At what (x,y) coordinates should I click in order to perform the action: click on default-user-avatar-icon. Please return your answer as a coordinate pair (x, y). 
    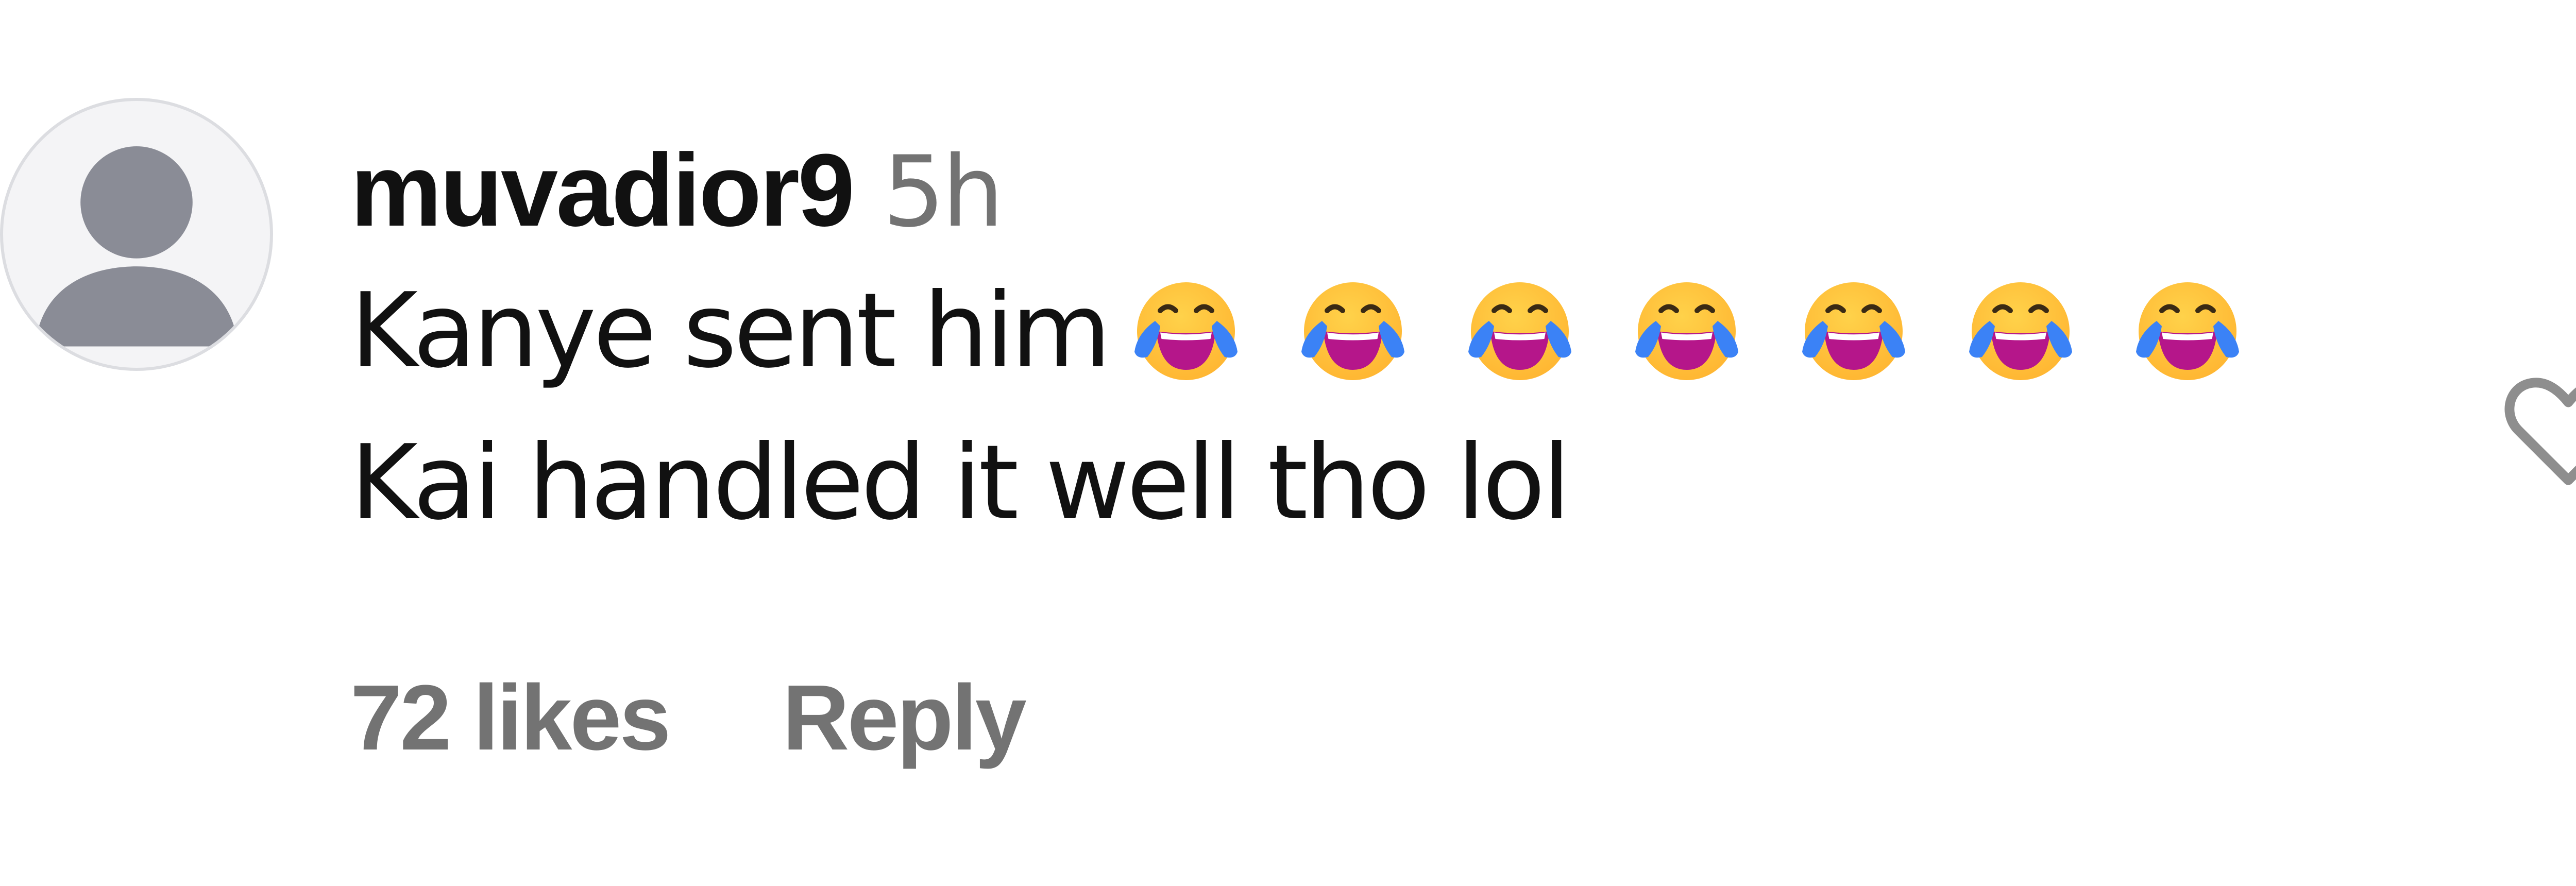
    Looking at the image, I should click on (136, 246).